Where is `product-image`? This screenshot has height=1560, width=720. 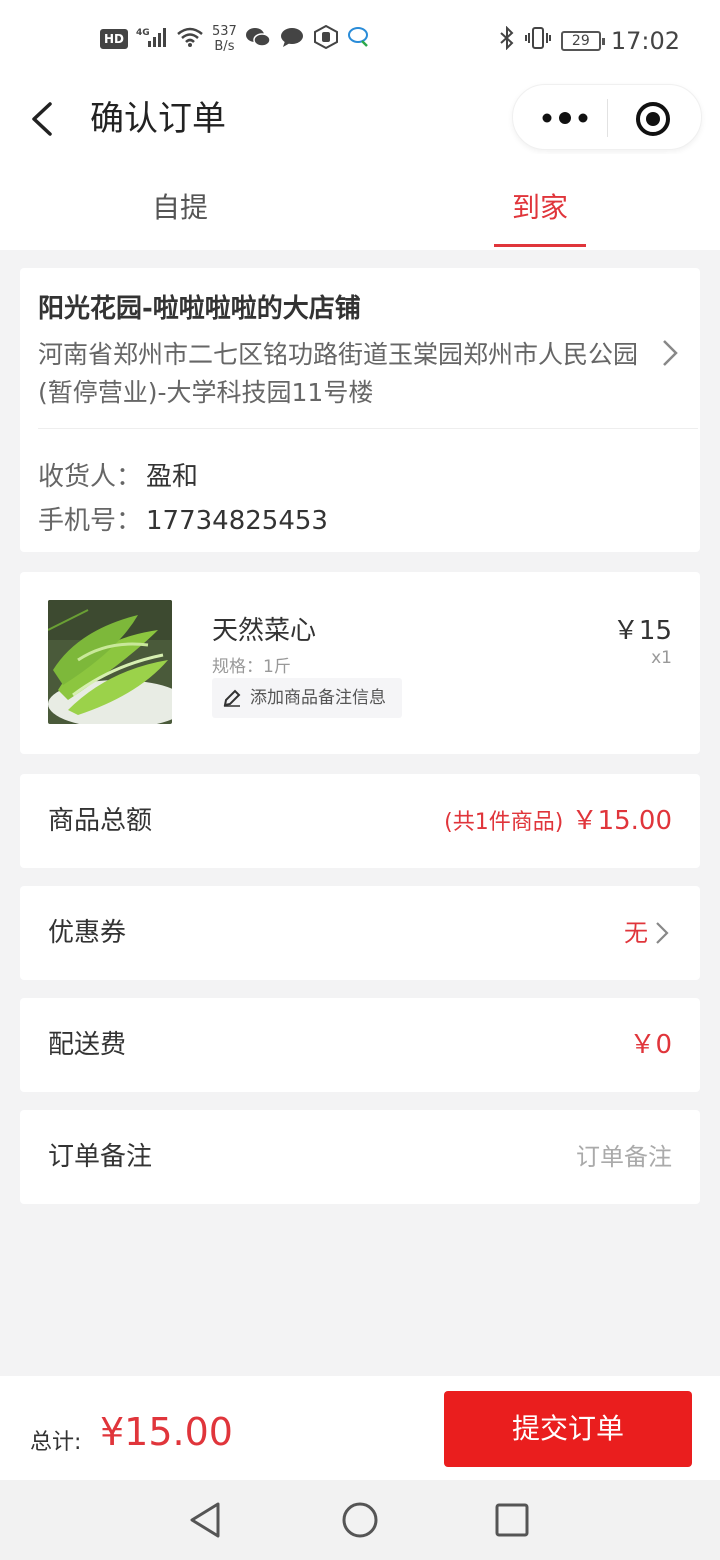
product-image is located at coordinates (110, 662).